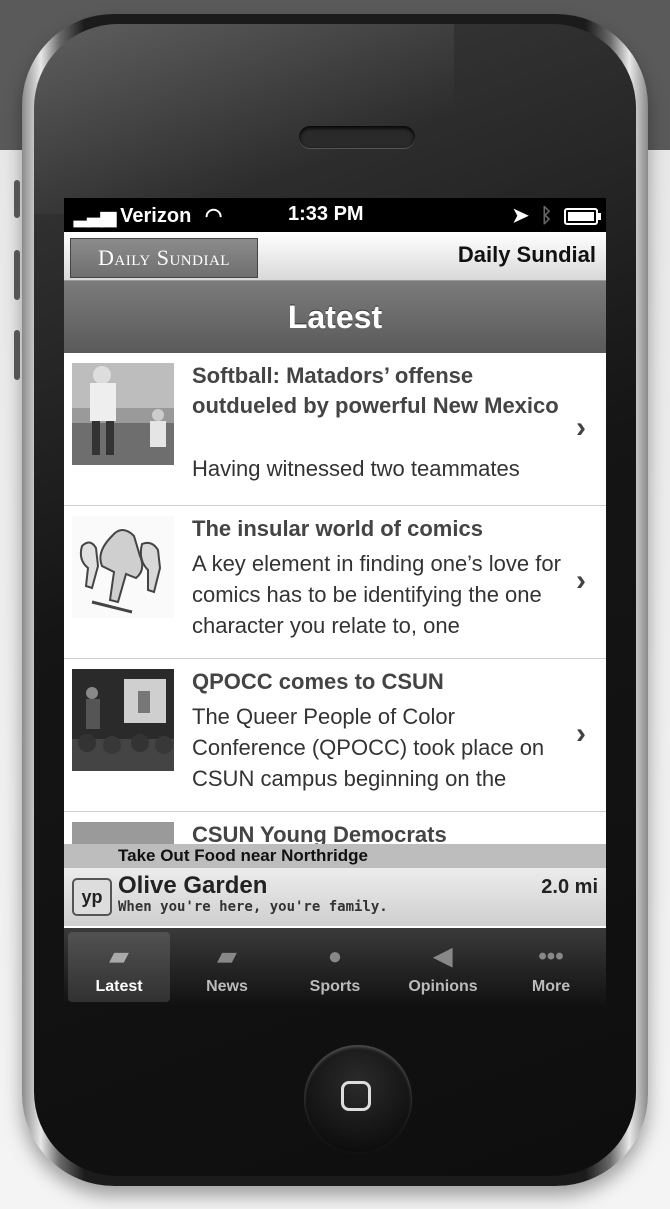 This screenshot has height=1209, width=670. What do you see at coordinates (357, 137) in the screenshot?
I see `earpiece-speaker` at bounding box center [357, 137].